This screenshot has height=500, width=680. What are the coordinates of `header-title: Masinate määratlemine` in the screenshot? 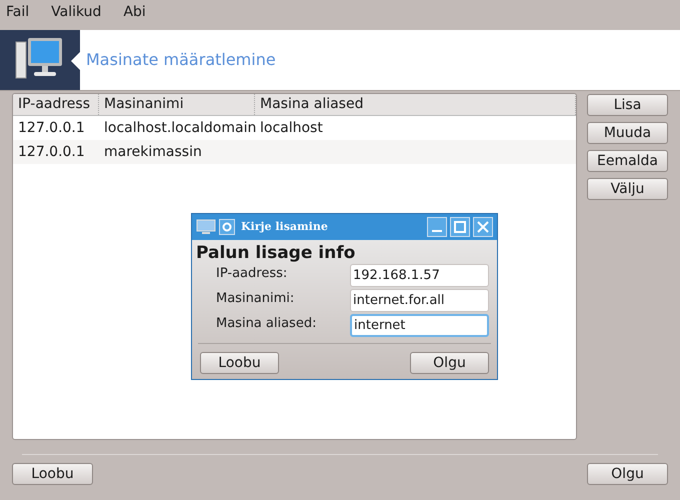 It's located at (180, 60).